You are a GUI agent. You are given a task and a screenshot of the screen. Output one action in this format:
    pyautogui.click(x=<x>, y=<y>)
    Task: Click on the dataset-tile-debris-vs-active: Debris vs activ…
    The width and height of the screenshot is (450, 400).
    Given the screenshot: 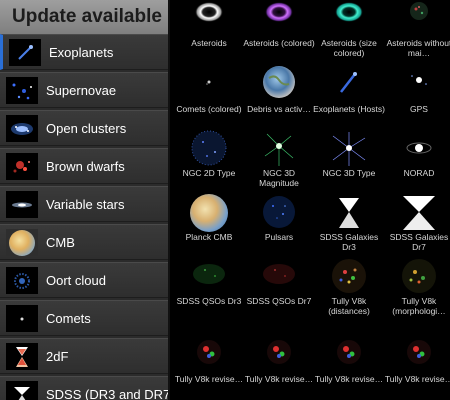 What is the action you would take?
    pyautogui.click(x=279, y=98)
    